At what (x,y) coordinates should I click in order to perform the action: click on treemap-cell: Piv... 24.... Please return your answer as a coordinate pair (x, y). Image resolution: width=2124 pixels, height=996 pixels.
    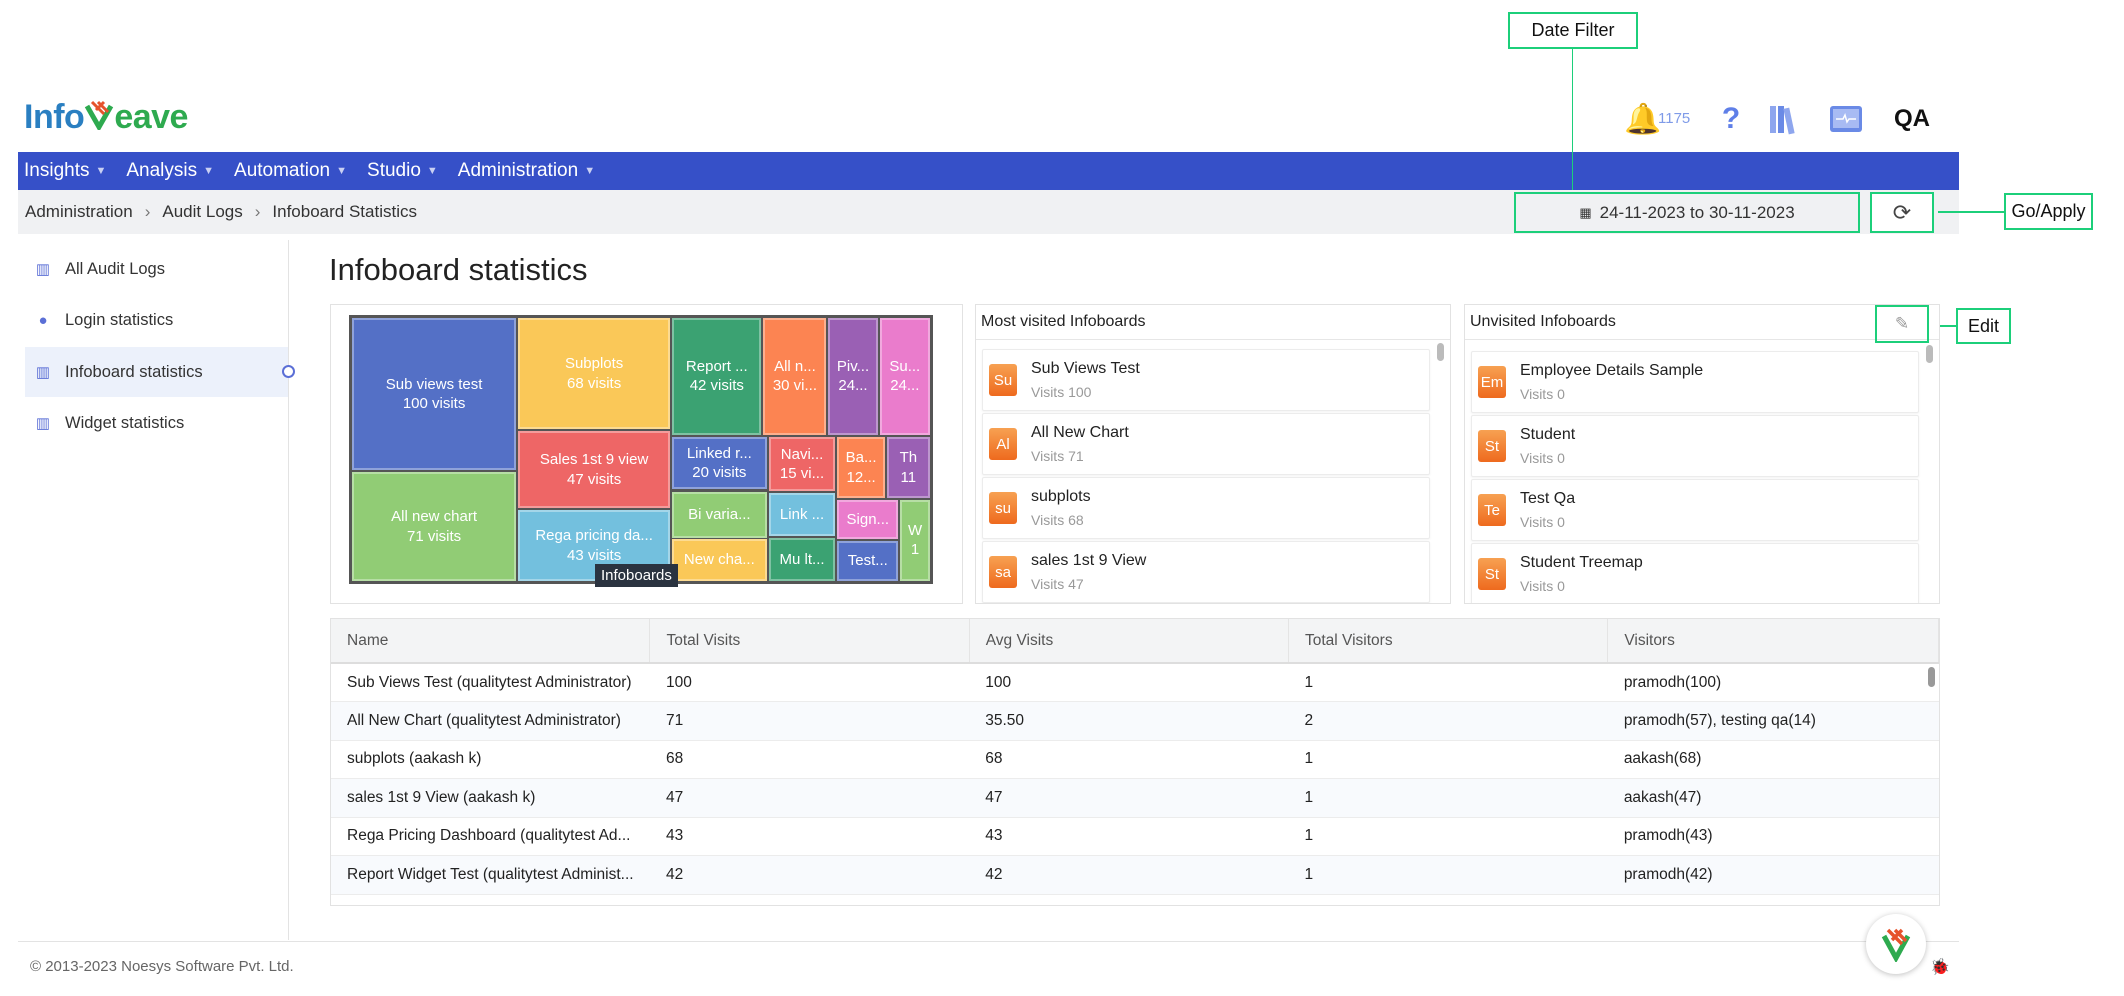
    Looking at the image, I should click on (853, 376).